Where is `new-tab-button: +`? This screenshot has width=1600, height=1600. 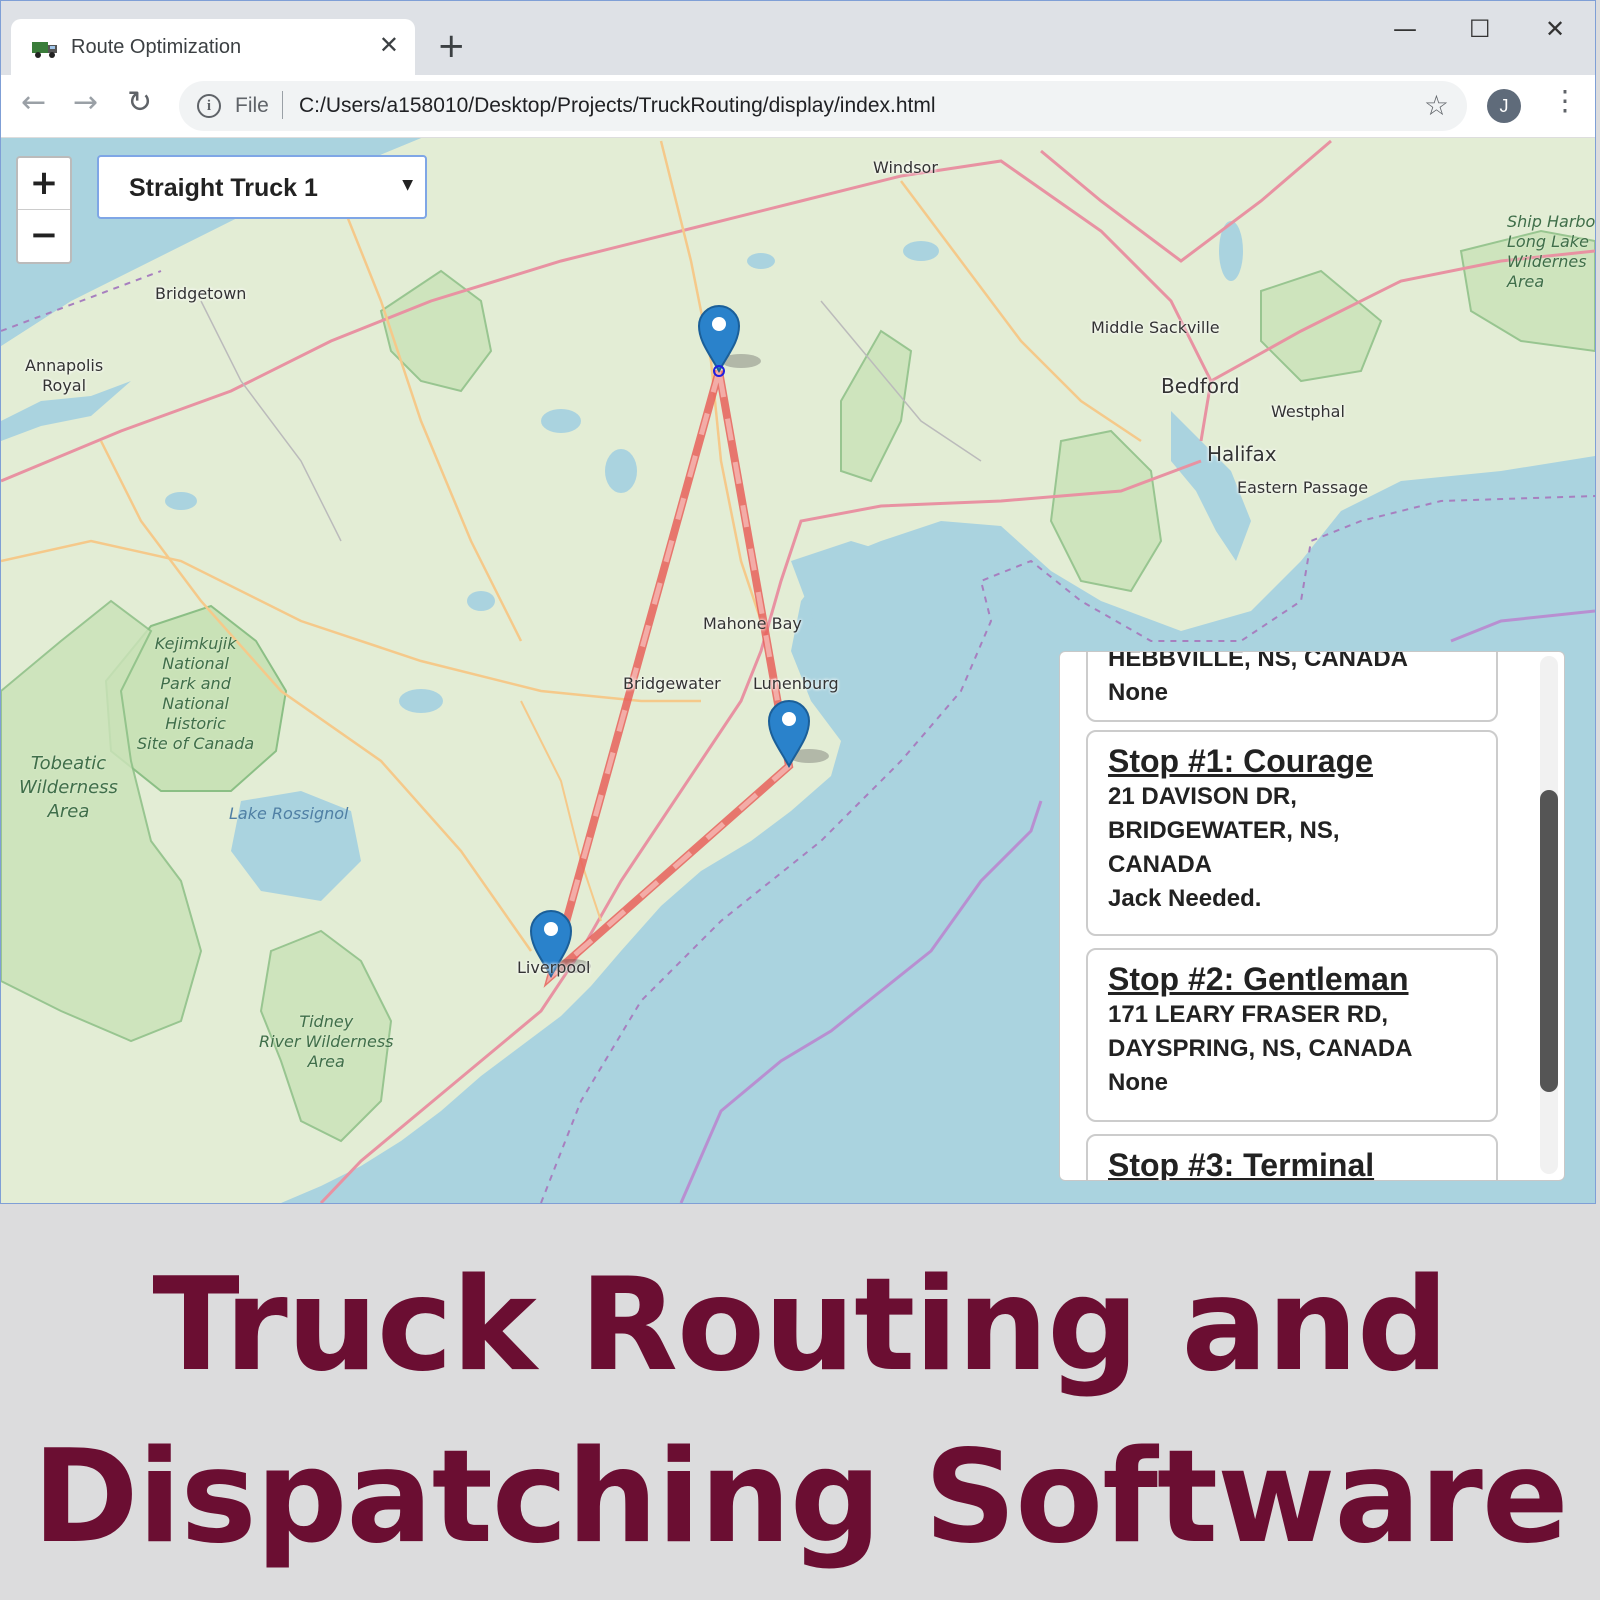
new-tab-button: + is located at coordinates (451, 46).